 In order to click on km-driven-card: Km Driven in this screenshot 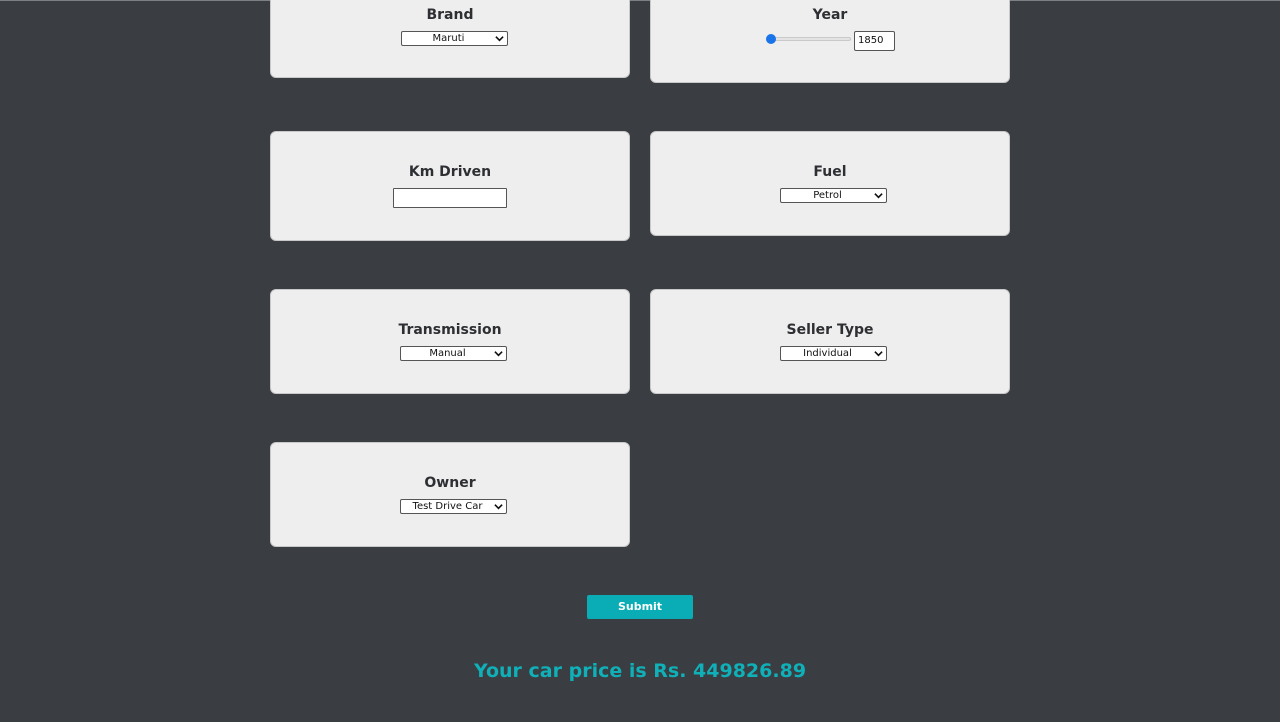, I will do `click(450, 186)`.